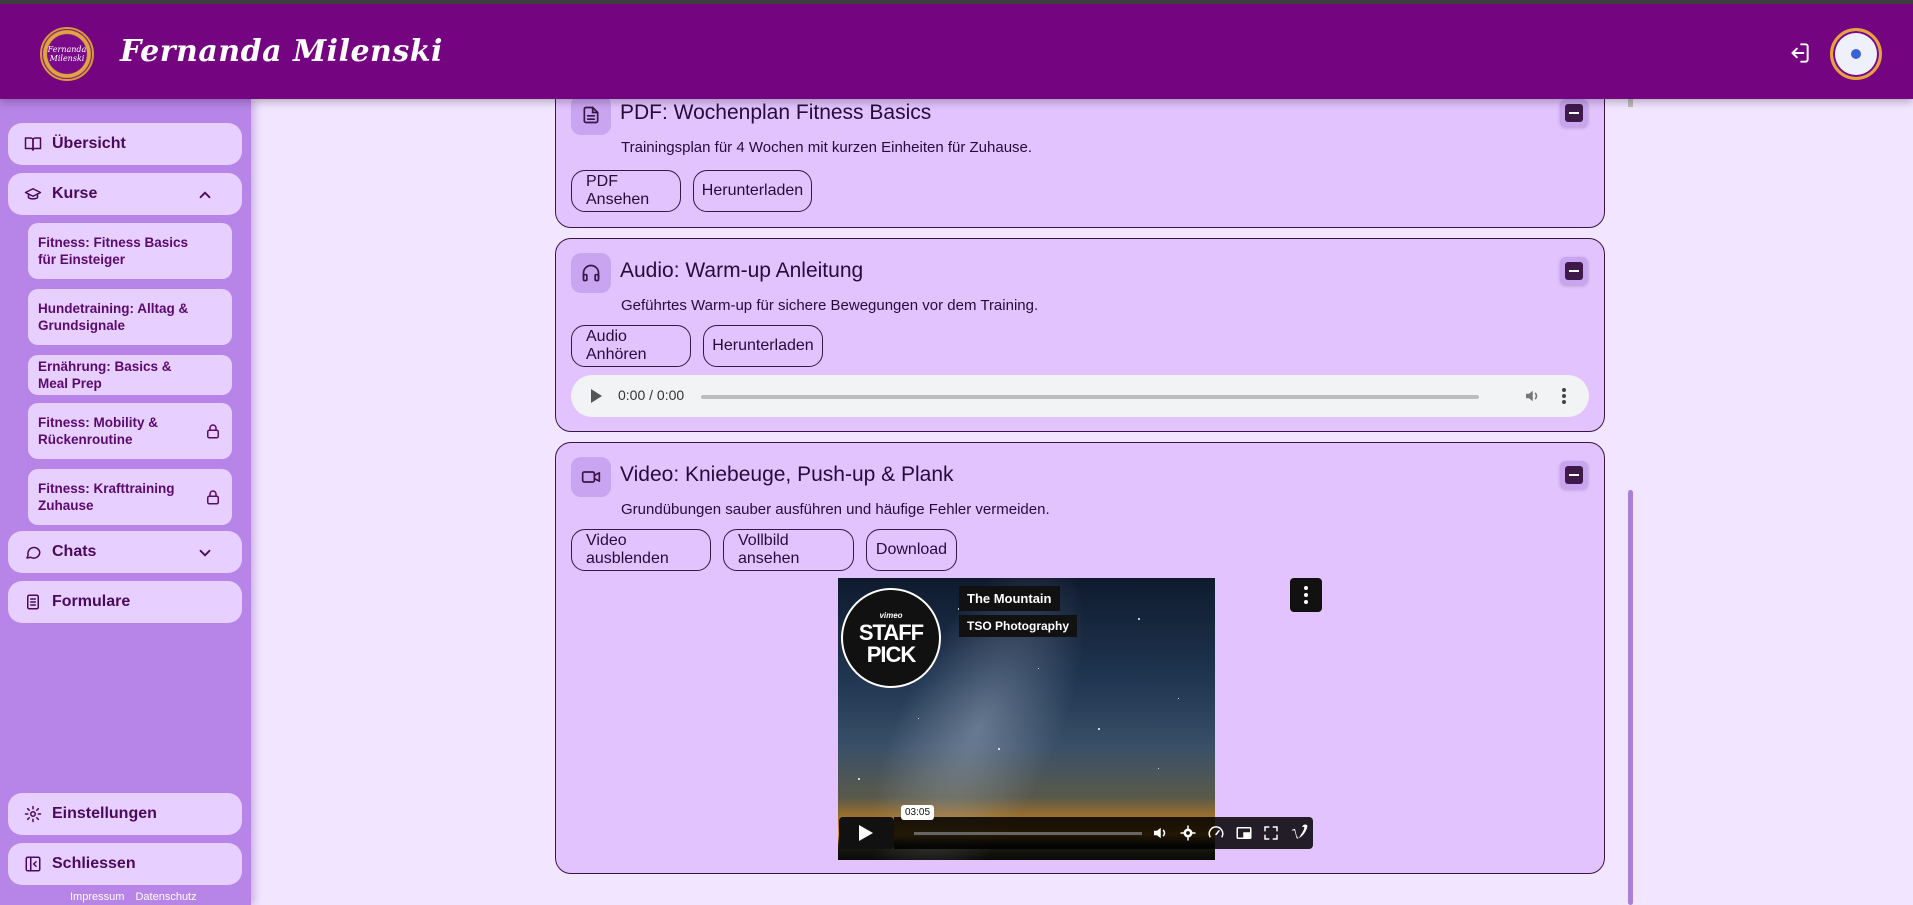 Image resolution: width=1913 pixels, height=905 pixels. Describe the element at coordinates (125, 194) in the screenshot. I see `sidebar-item-courses: Kurse` at that location.